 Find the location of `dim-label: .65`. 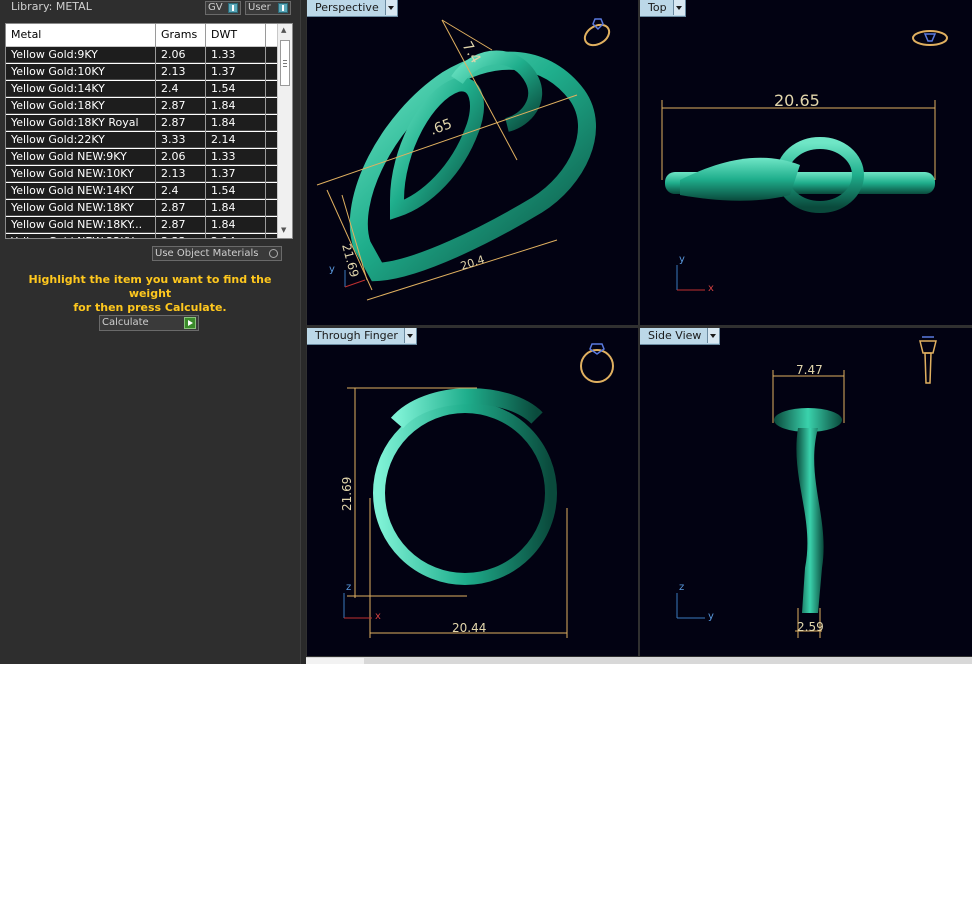

dim-label: .65 is located at coordinates (441, 127).